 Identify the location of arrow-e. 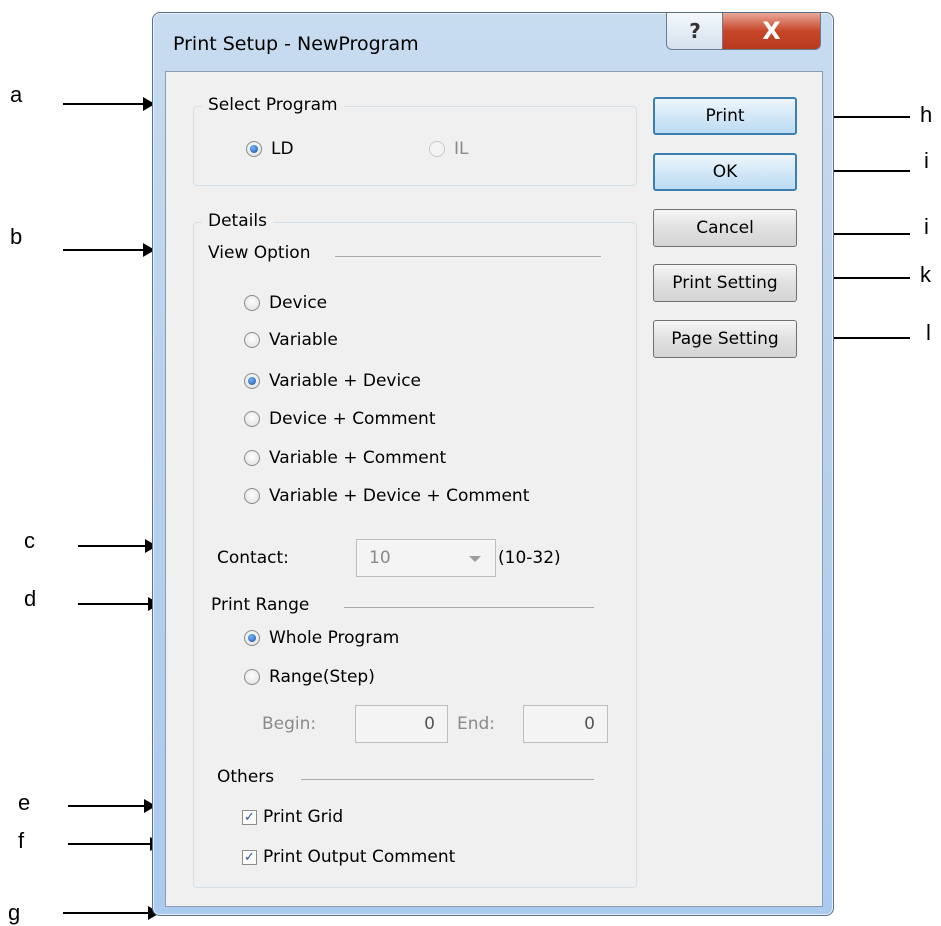
(112, 806).